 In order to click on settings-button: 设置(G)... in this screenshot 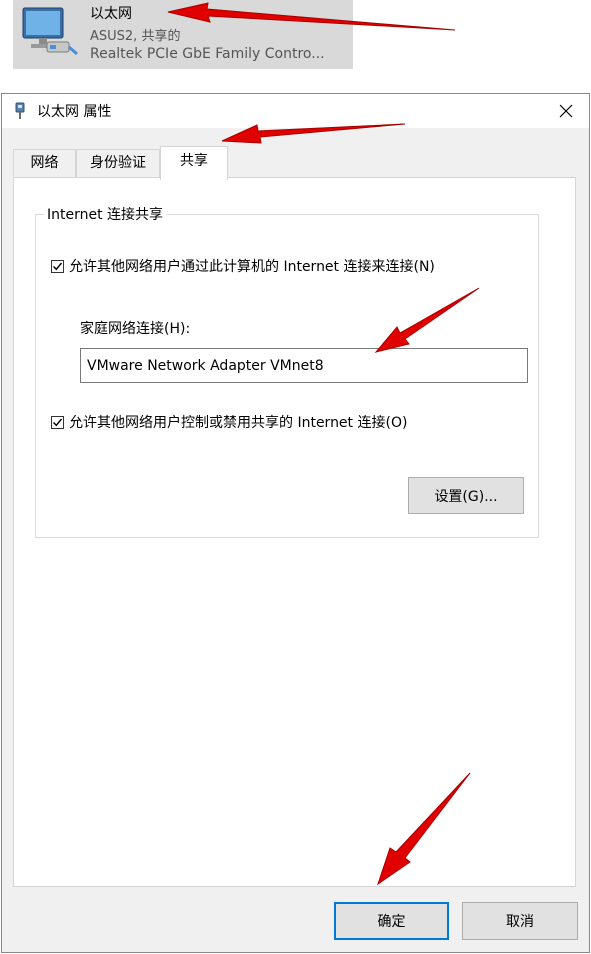, I will do `click(466, 495)`.